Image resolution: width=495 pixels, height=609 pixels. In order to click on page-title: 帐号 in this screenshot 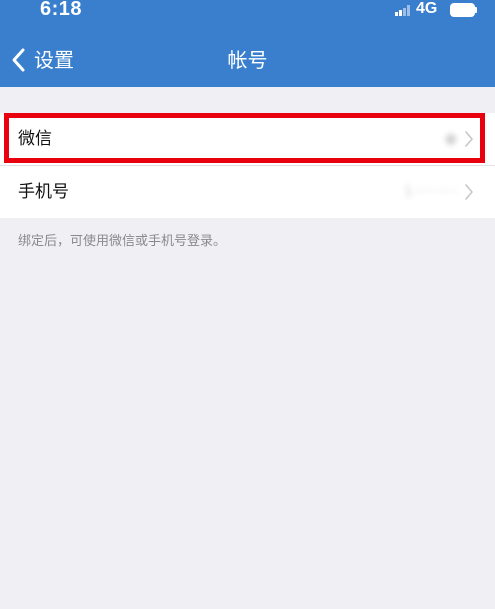, I will do `click(247, 60)`.